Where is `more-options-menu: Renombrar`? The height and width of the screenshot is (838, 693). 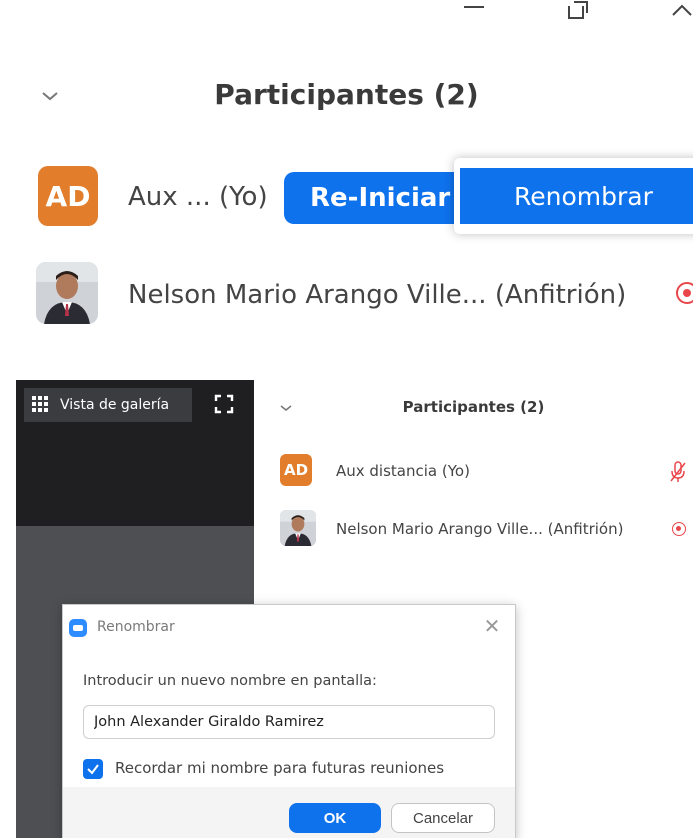
more-options-menu: Renombrar is located at coordinates (573, 196).